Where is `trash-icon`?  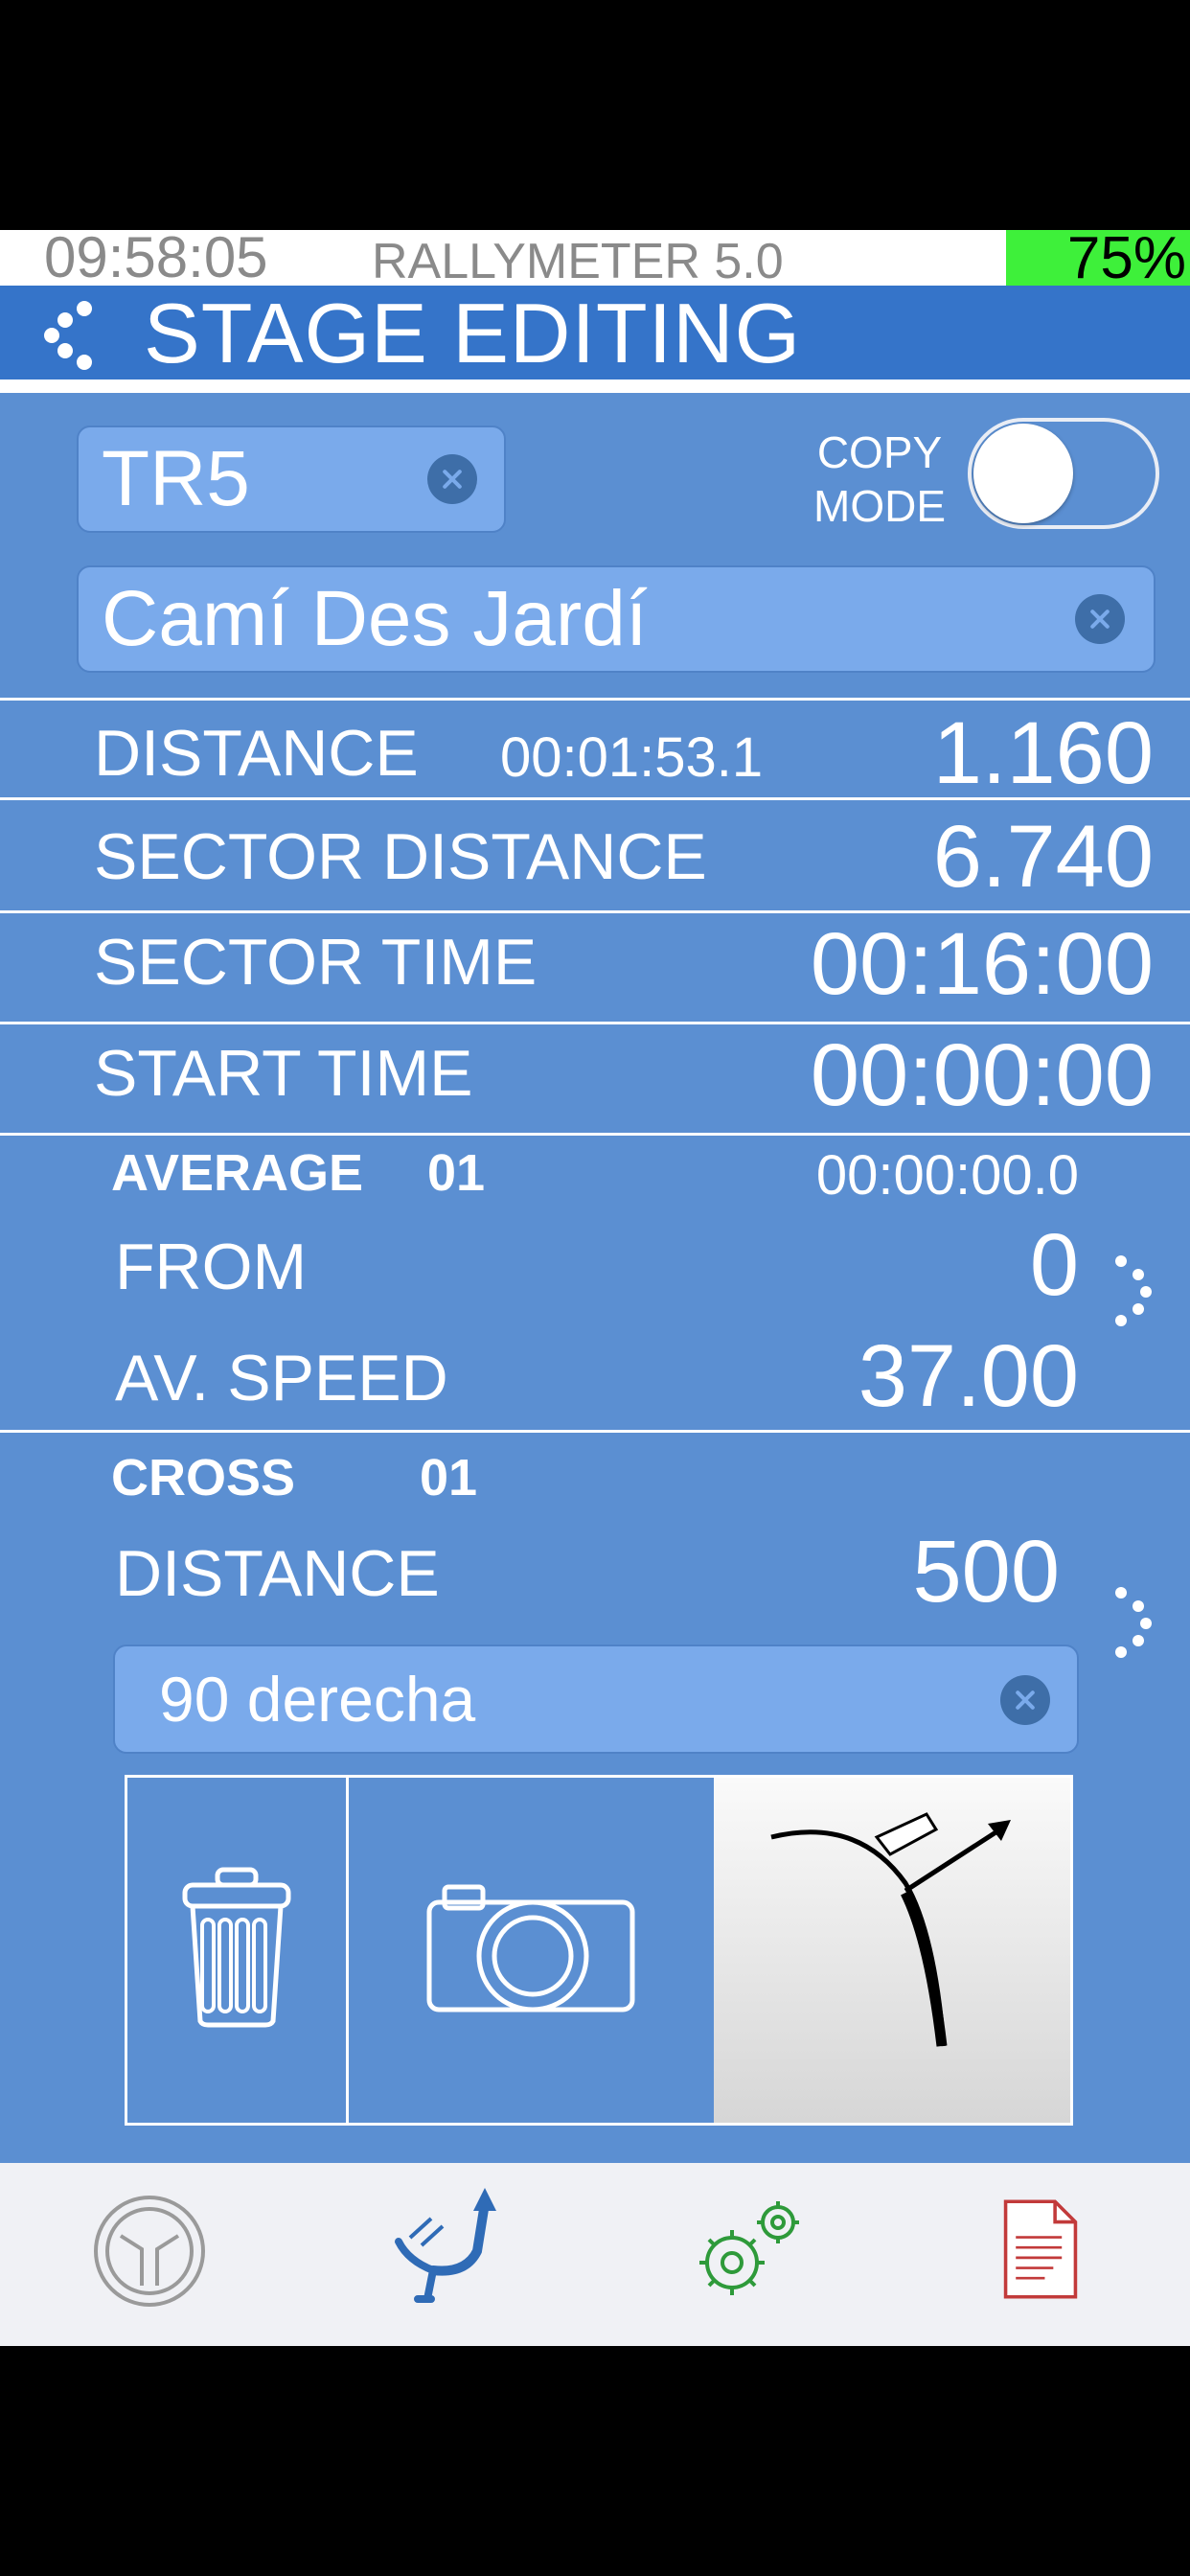
trash-icon is located at coordinates (237, 1947).